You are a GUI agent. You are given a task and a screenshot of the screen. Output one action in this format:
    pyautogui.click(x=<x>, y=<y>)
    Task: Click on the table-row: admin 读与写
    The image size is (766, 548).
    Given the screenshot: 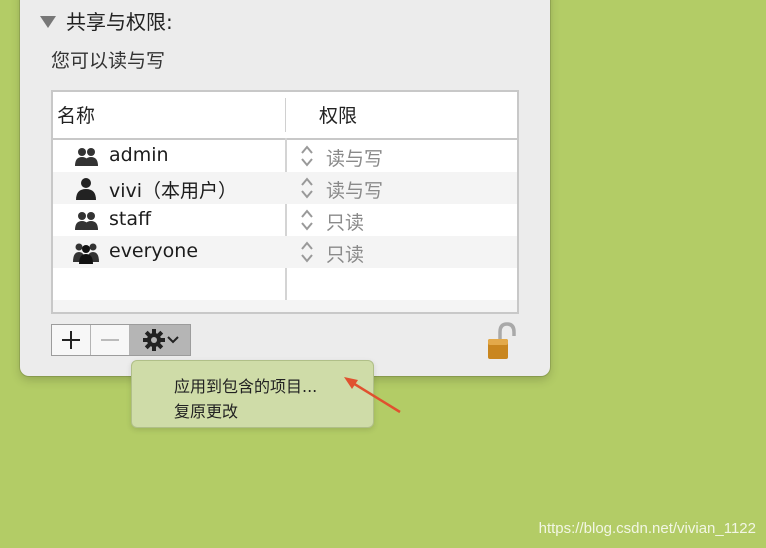 What is the action you would take?
    pyautogui.click(x=285, y=156)
    